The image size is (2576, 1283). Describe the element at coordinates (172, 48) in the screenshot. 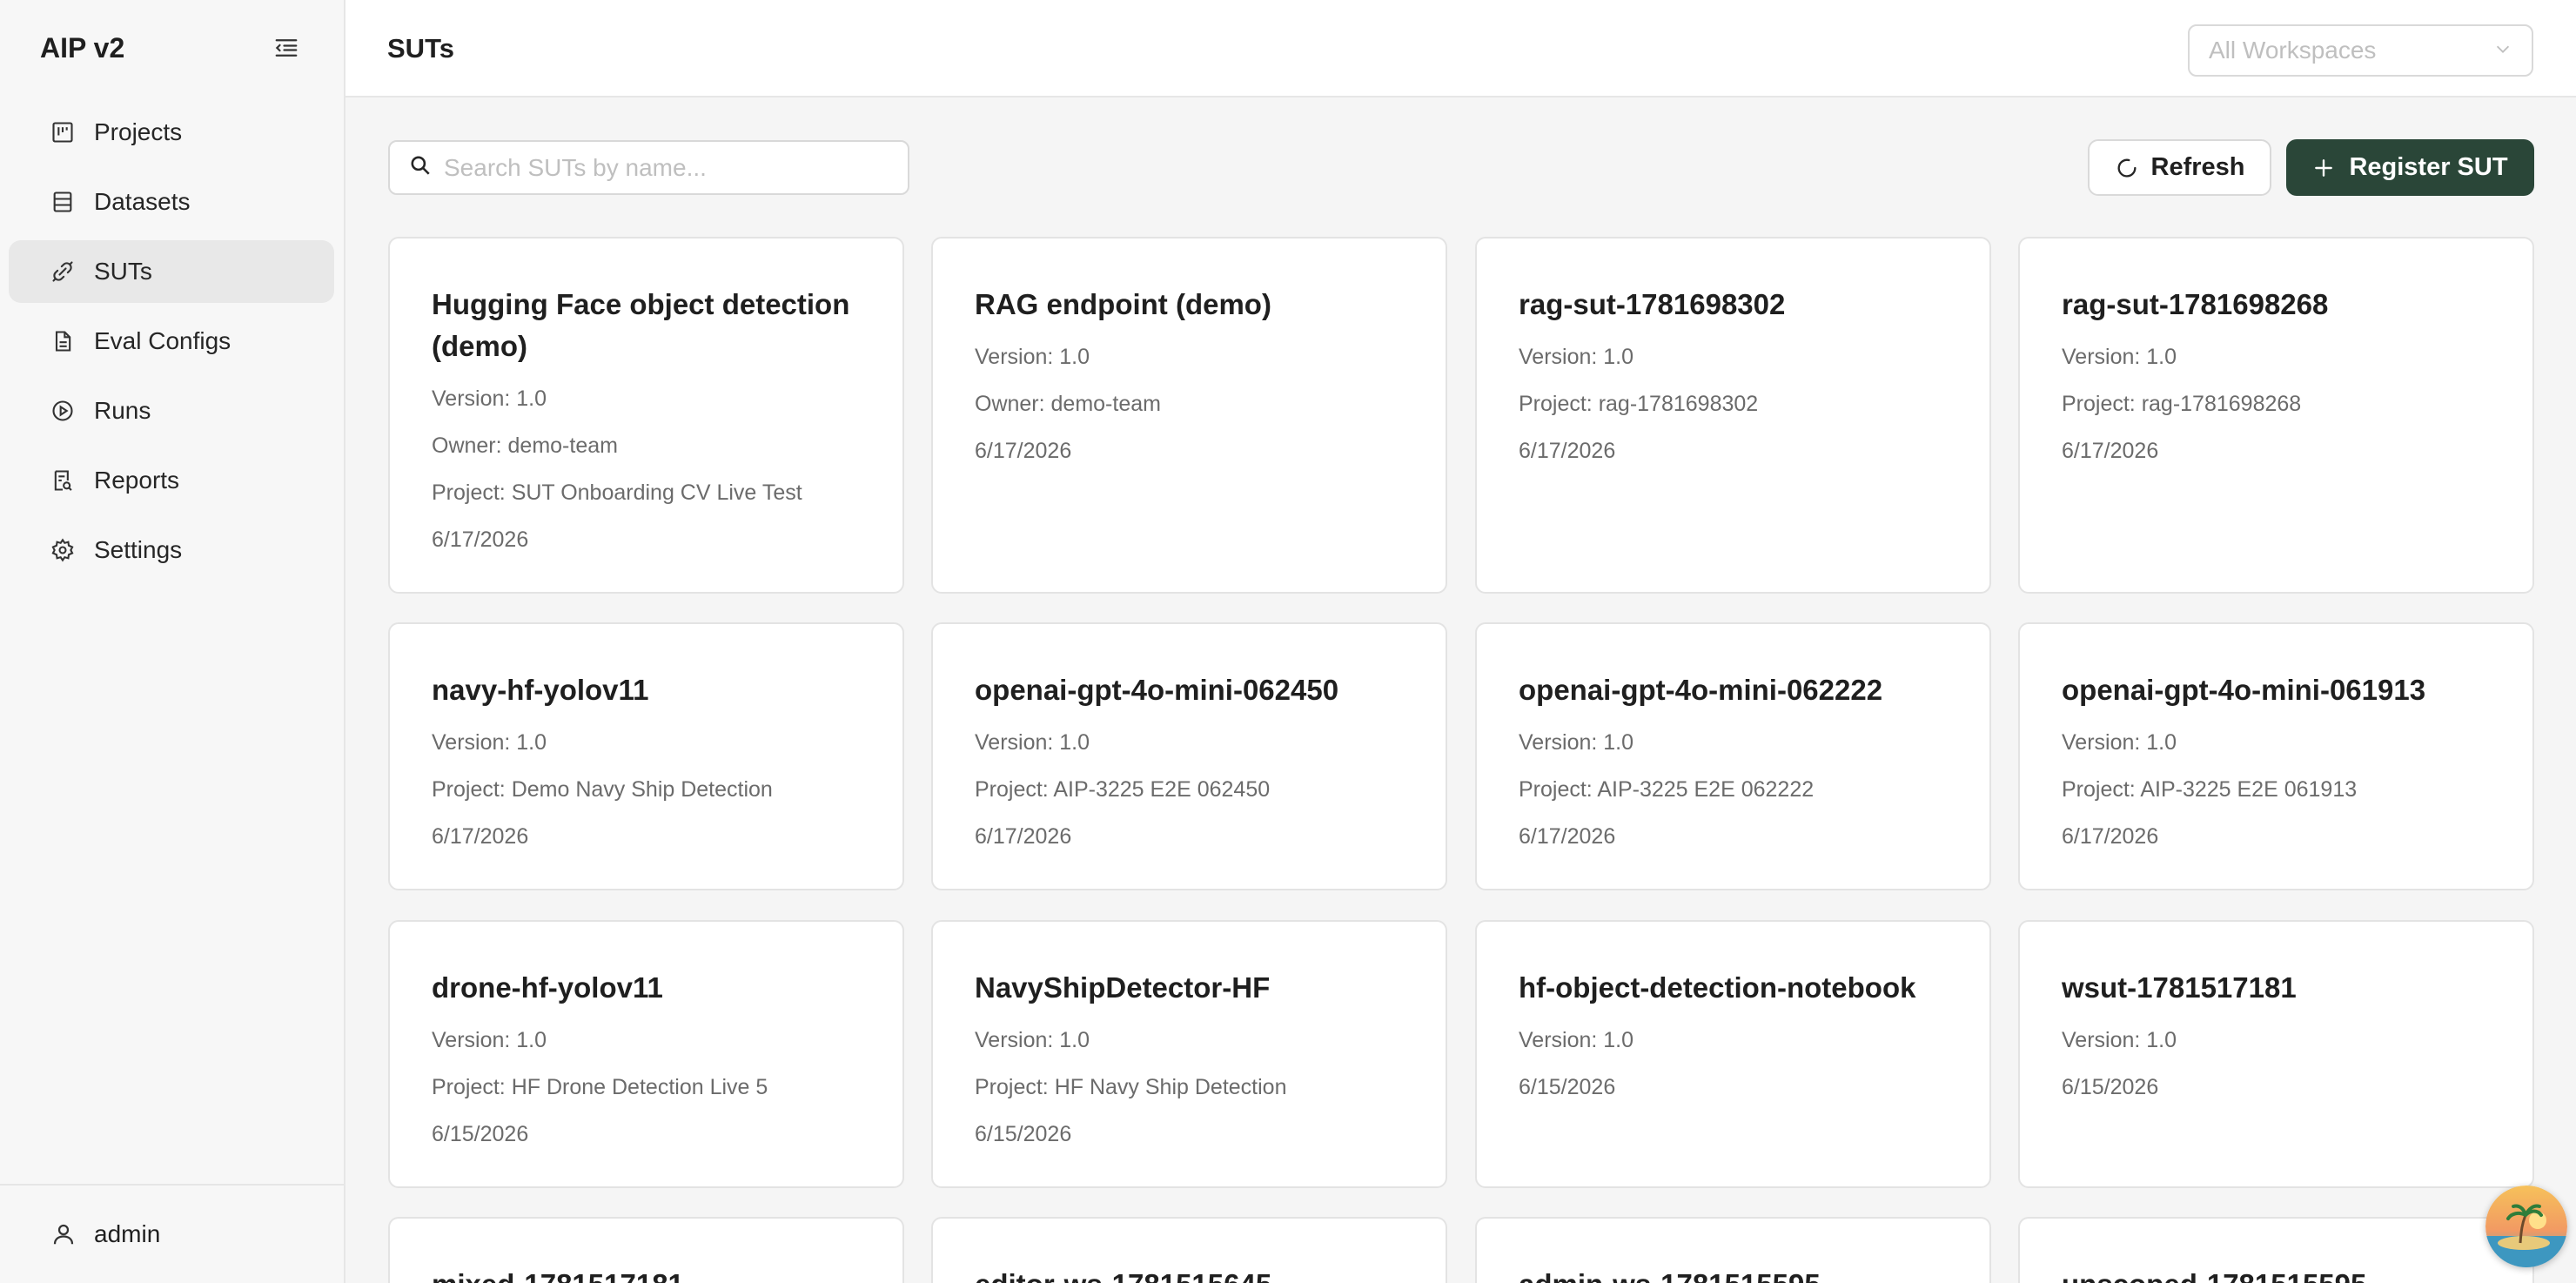

I see `brand-row: AIP v2` at that location.